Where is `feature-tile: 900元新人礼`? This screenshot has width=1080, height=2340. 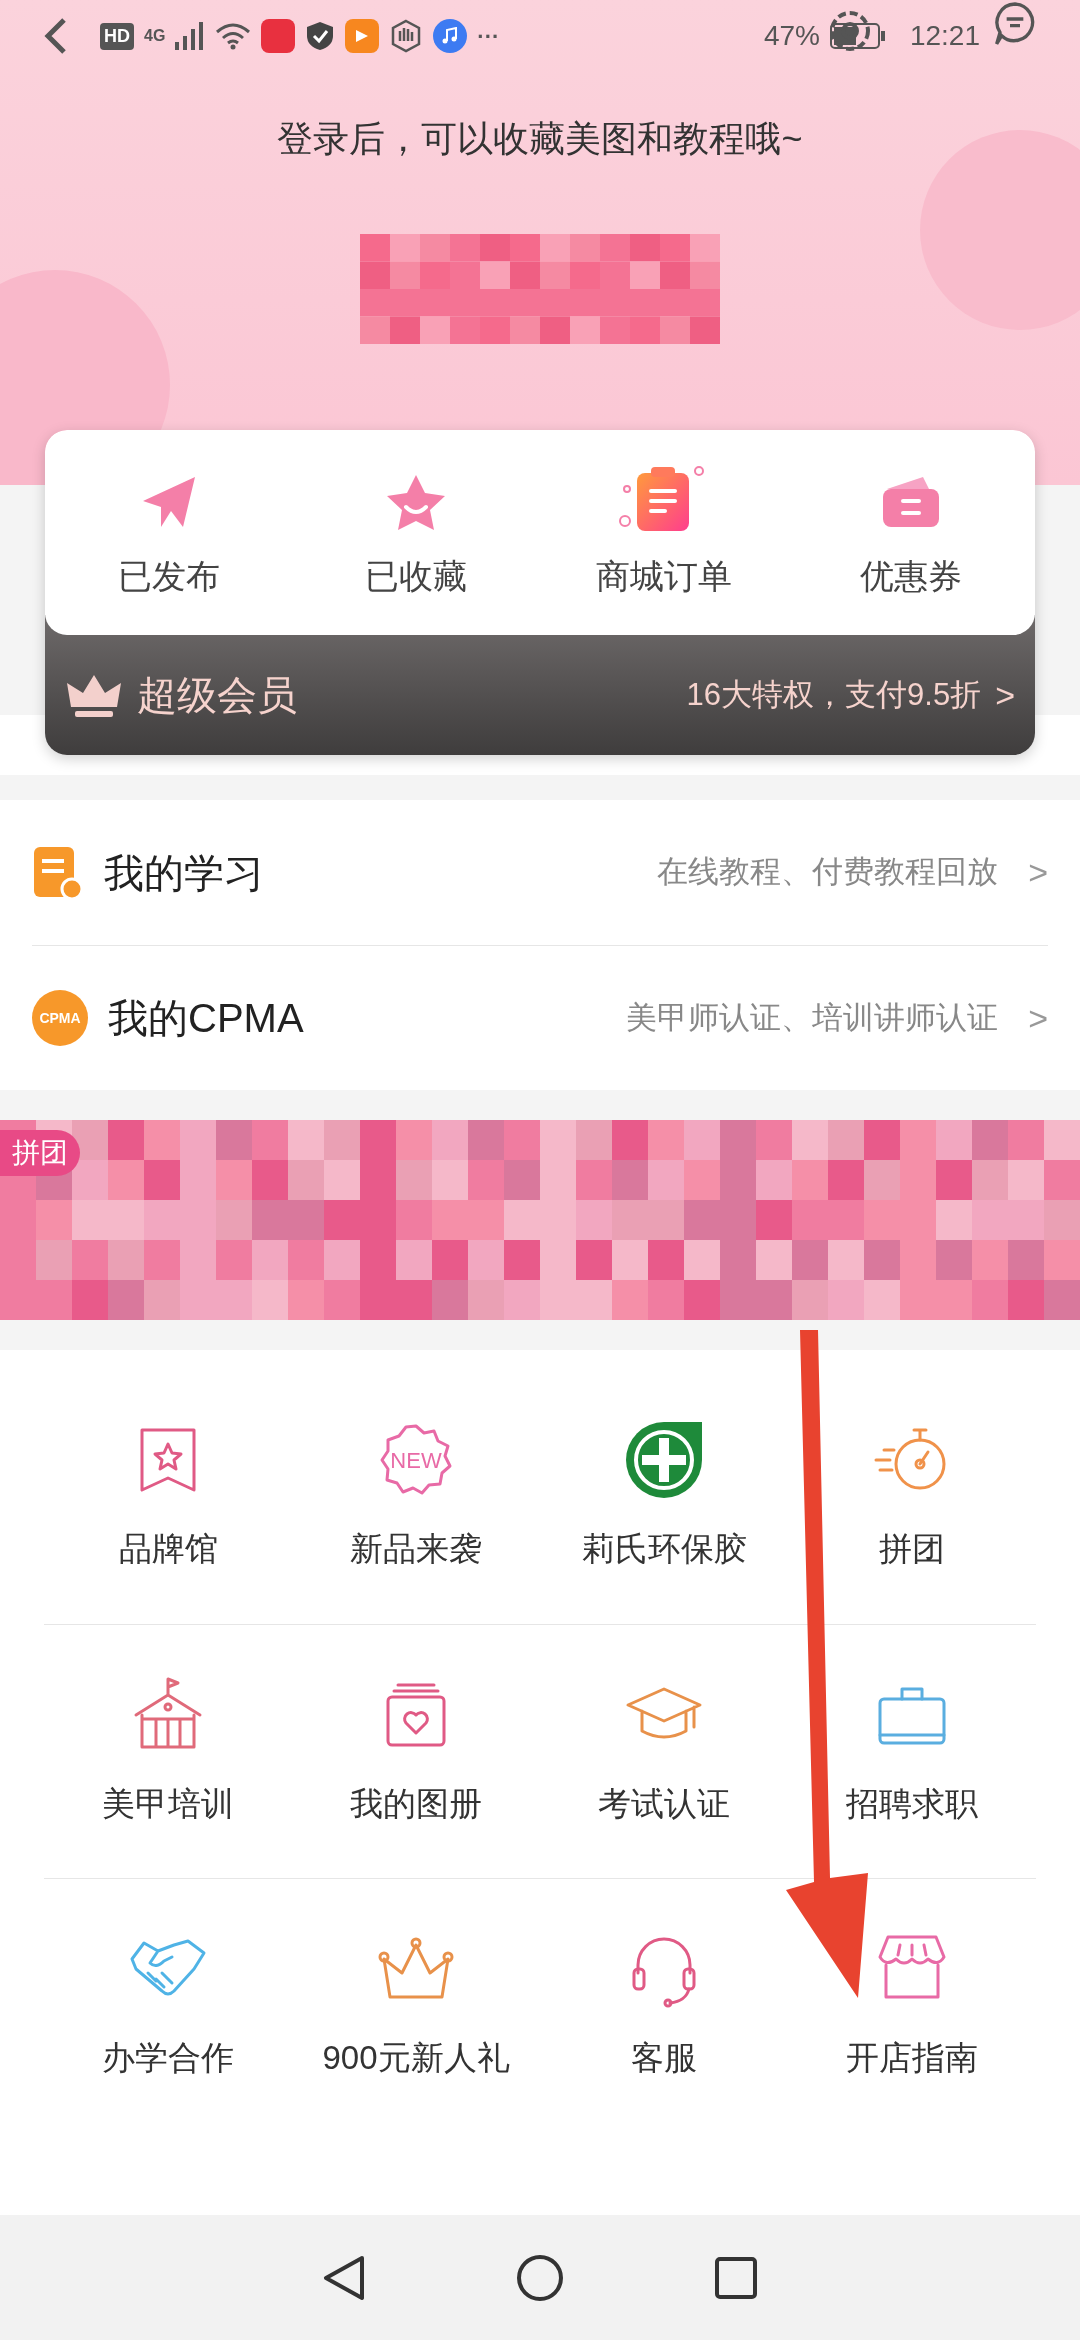
feature-tile: 900元新人礼 is located at coordinates (416, 2005).